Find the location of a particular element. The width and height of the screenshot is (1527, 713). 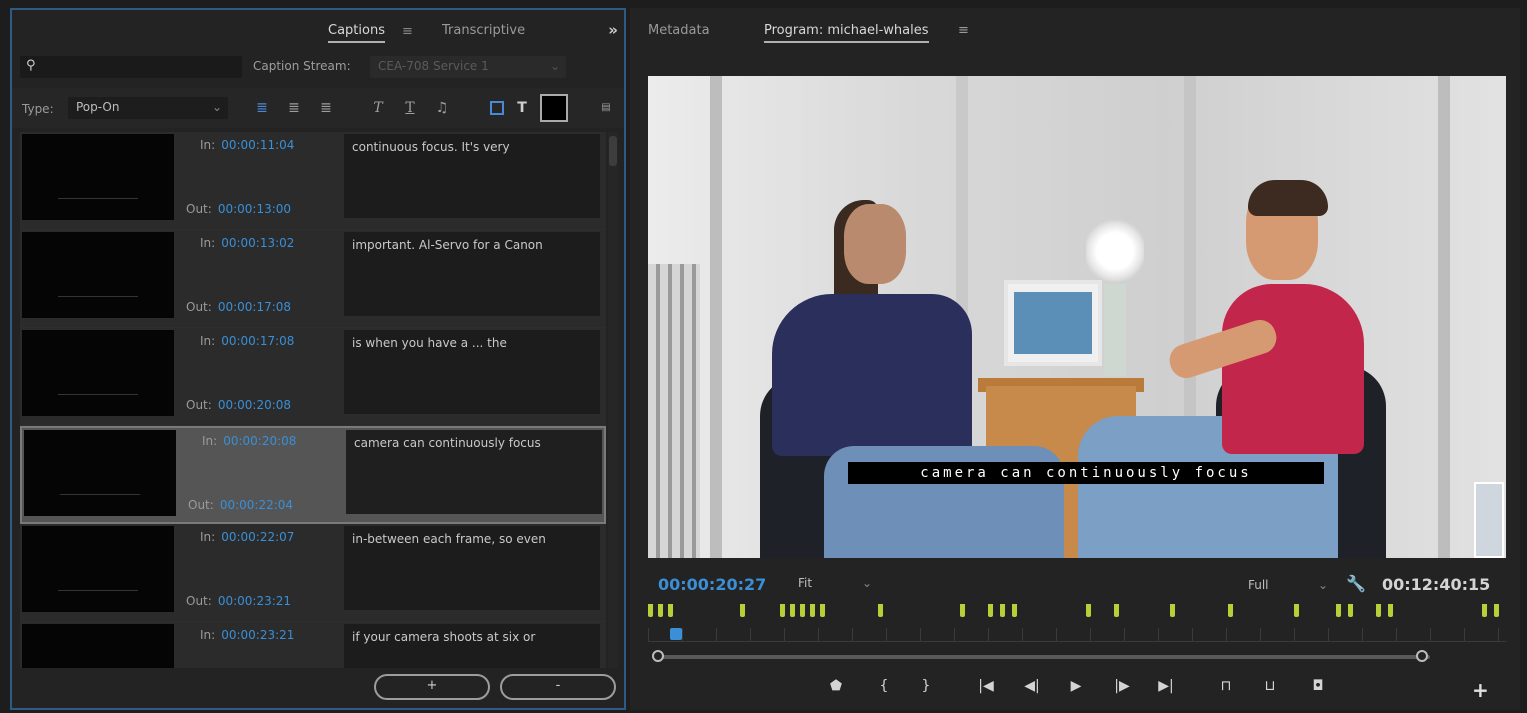

mark-out-icon: } is located at coordinates (926, 686).